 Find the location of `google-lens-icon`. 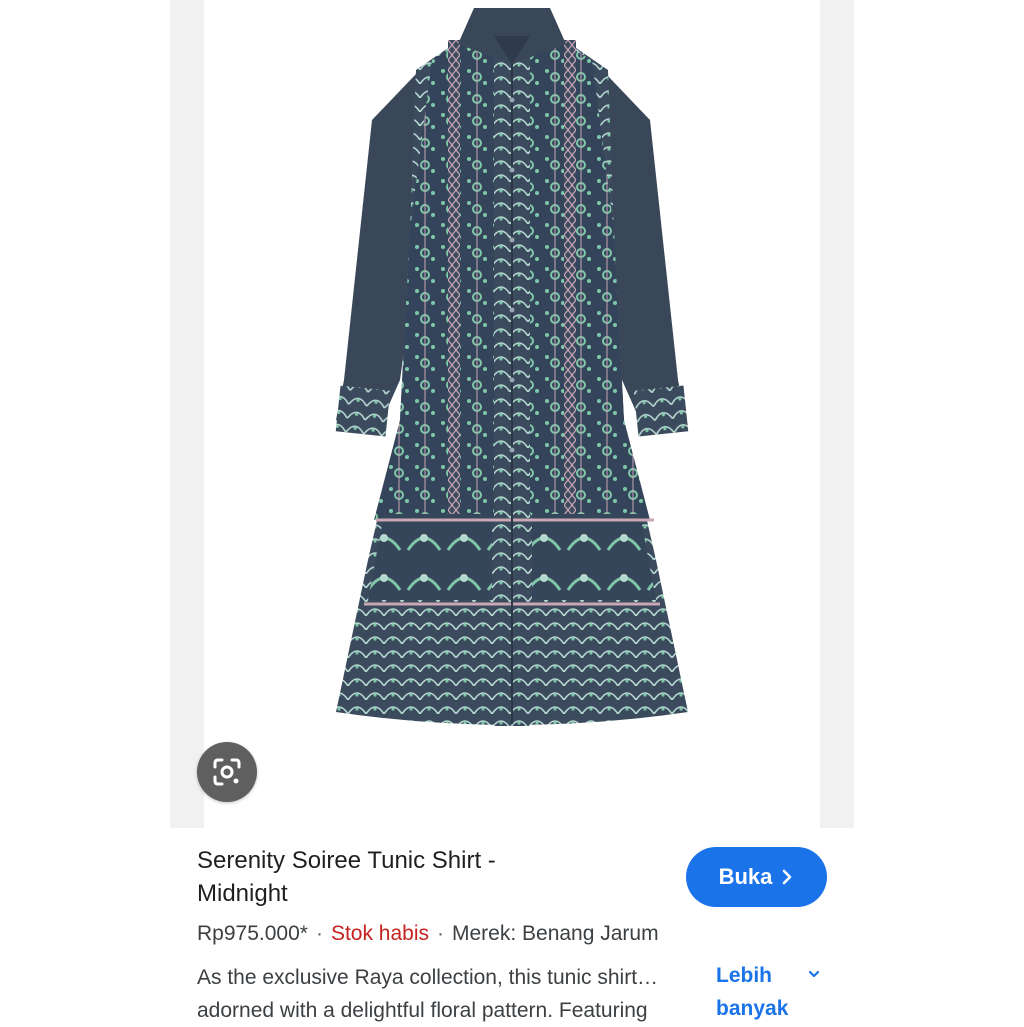

google-lens-icon is located at coordinates (227, 772).